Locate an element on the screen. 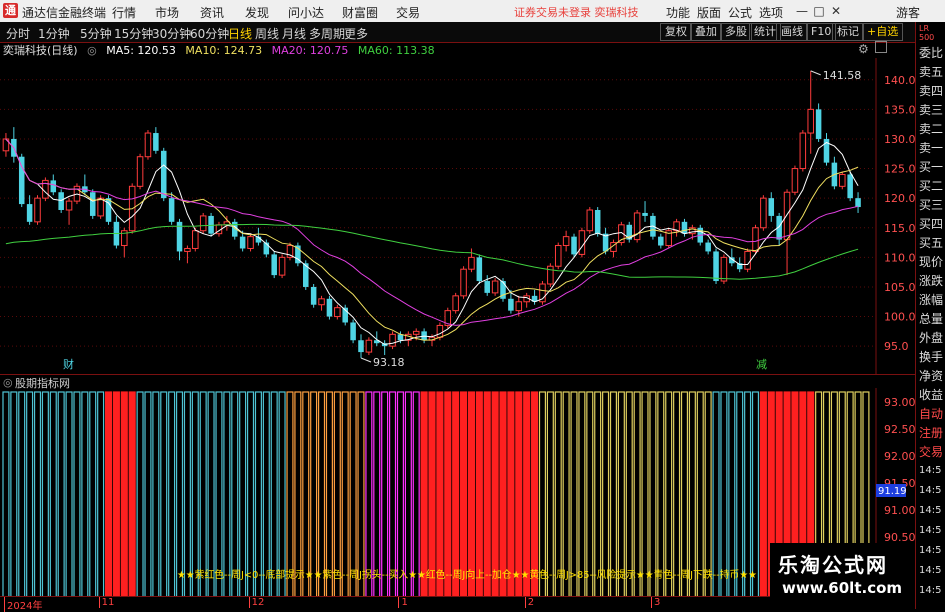 This screenshot has width=945, height=612. draw-line-button: 画线 is located at coordinates (792, 32).